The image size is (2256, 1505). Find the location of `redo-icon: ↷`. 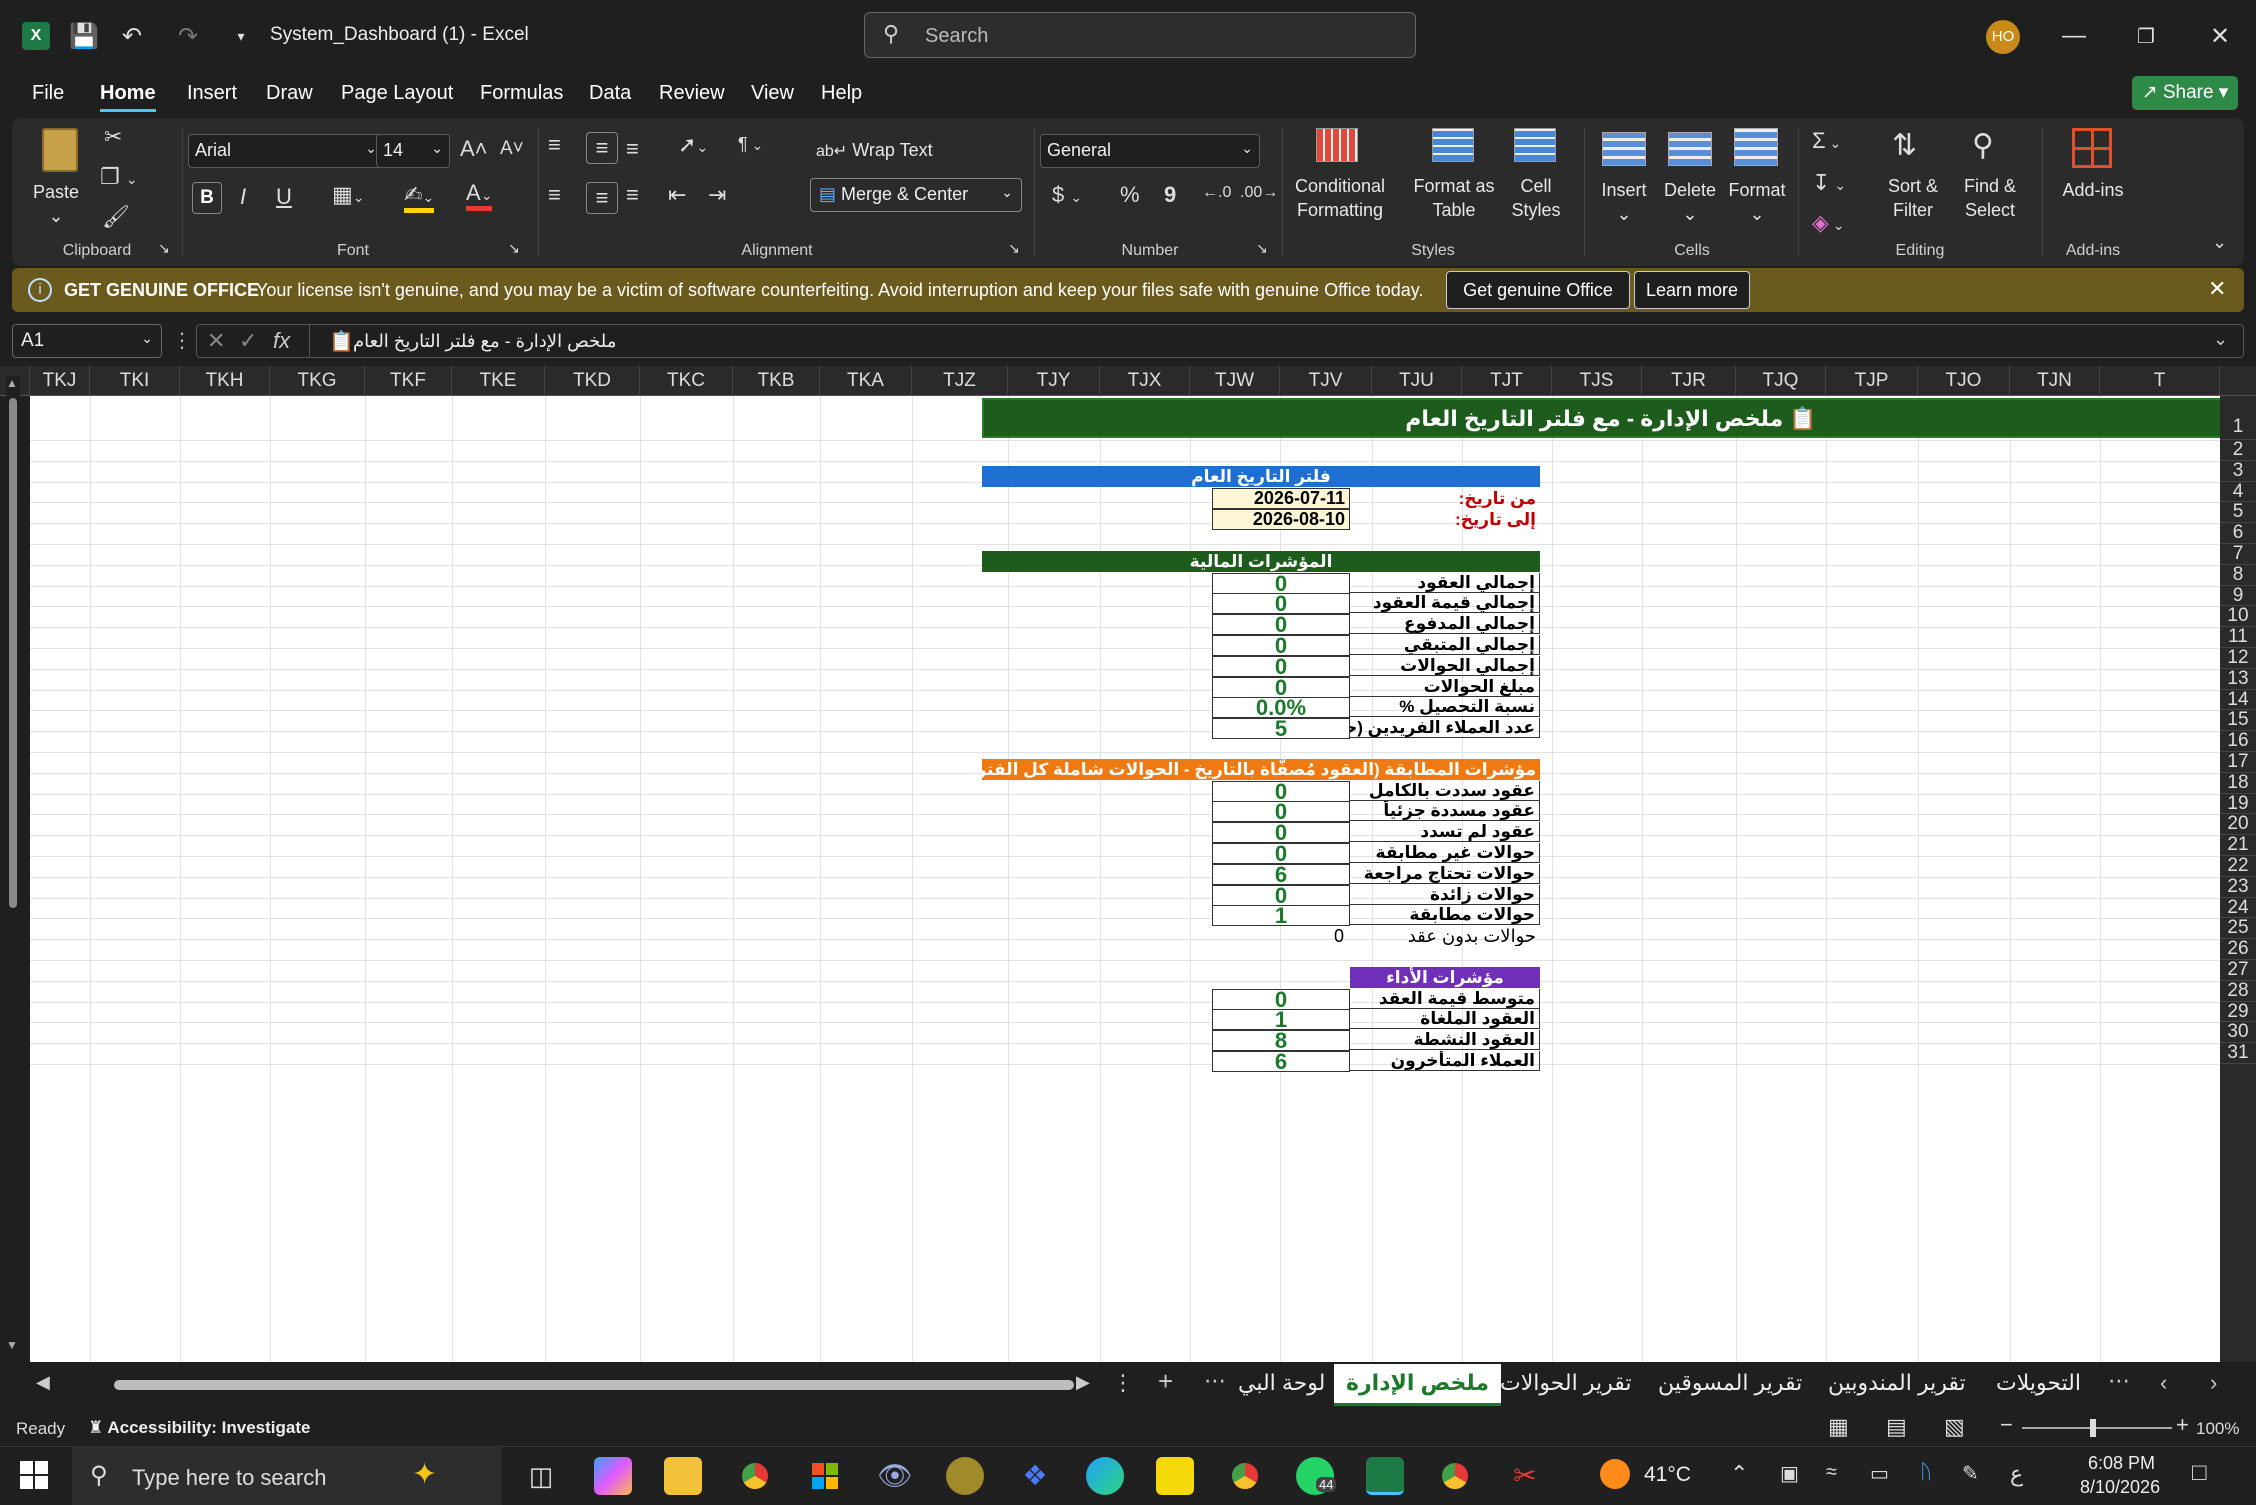

redo-icon: ↷ is located at coordinates (188, 36).